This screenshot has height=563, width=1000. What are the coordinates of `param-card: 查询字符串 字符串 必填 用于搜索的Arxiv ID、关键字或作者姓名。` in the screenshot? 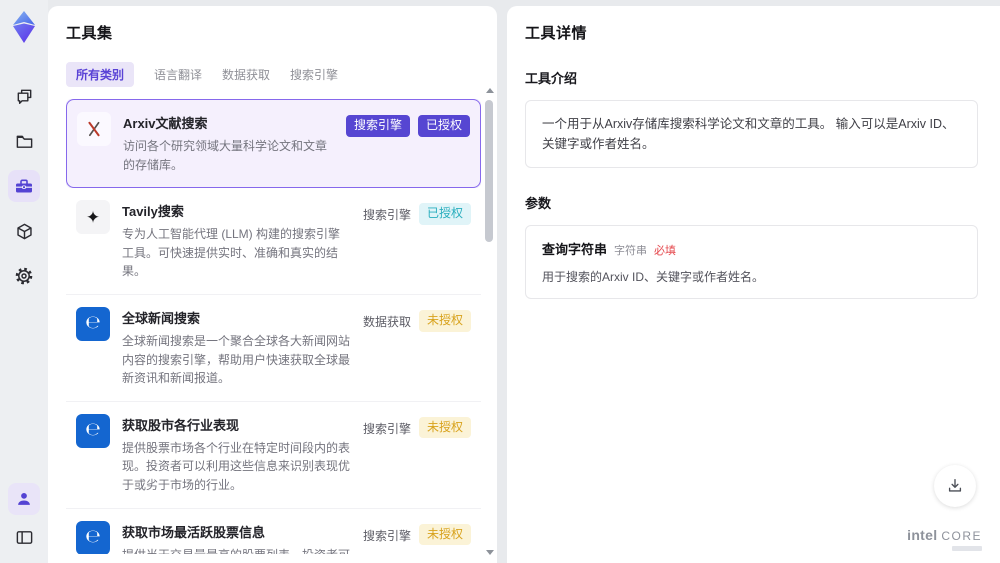 It's located at (751, 262).